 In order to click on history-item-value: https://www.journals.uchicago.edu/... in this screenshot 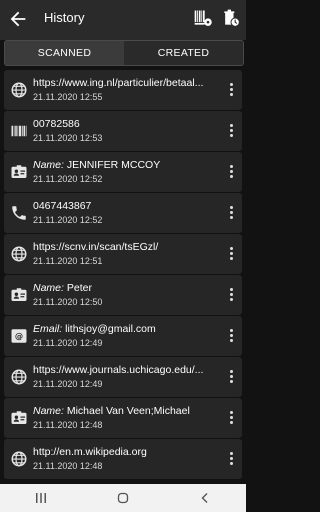, I will do `click(118, 370)`.